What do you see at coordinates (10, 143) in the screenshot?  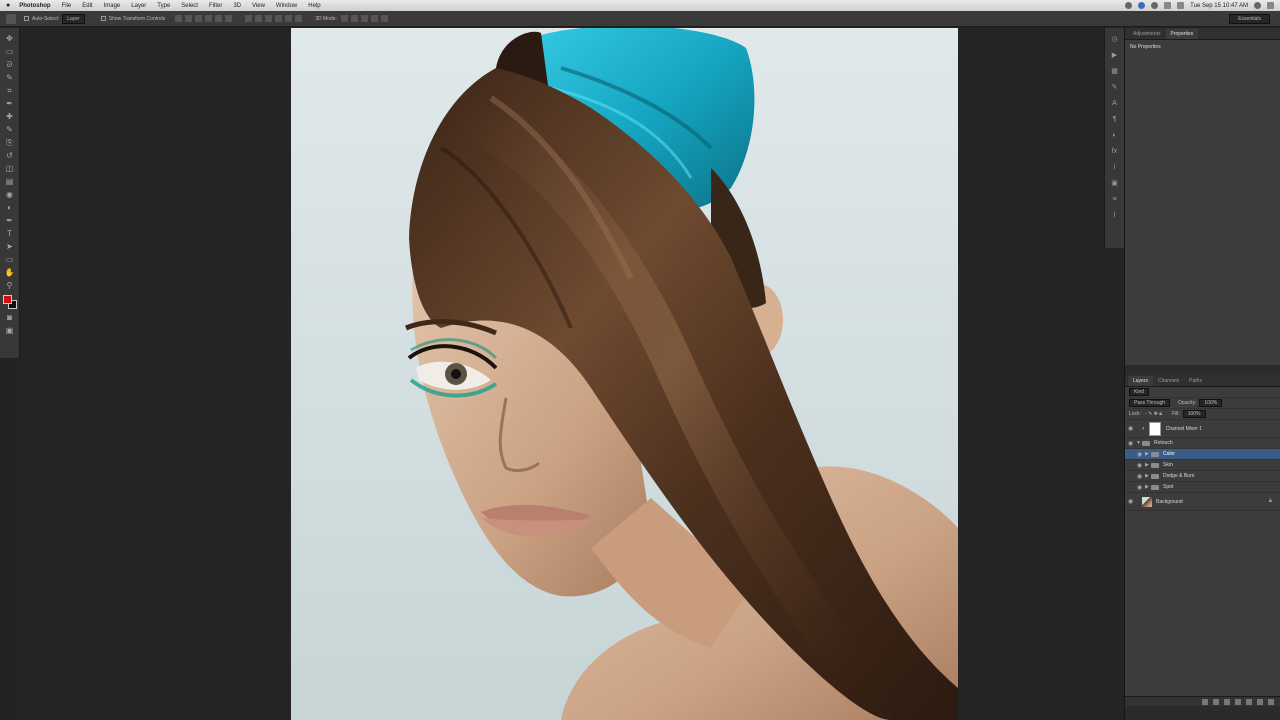 I see `clone-stamp-tool-icon: ⎘` at bounding box center [10, 143].